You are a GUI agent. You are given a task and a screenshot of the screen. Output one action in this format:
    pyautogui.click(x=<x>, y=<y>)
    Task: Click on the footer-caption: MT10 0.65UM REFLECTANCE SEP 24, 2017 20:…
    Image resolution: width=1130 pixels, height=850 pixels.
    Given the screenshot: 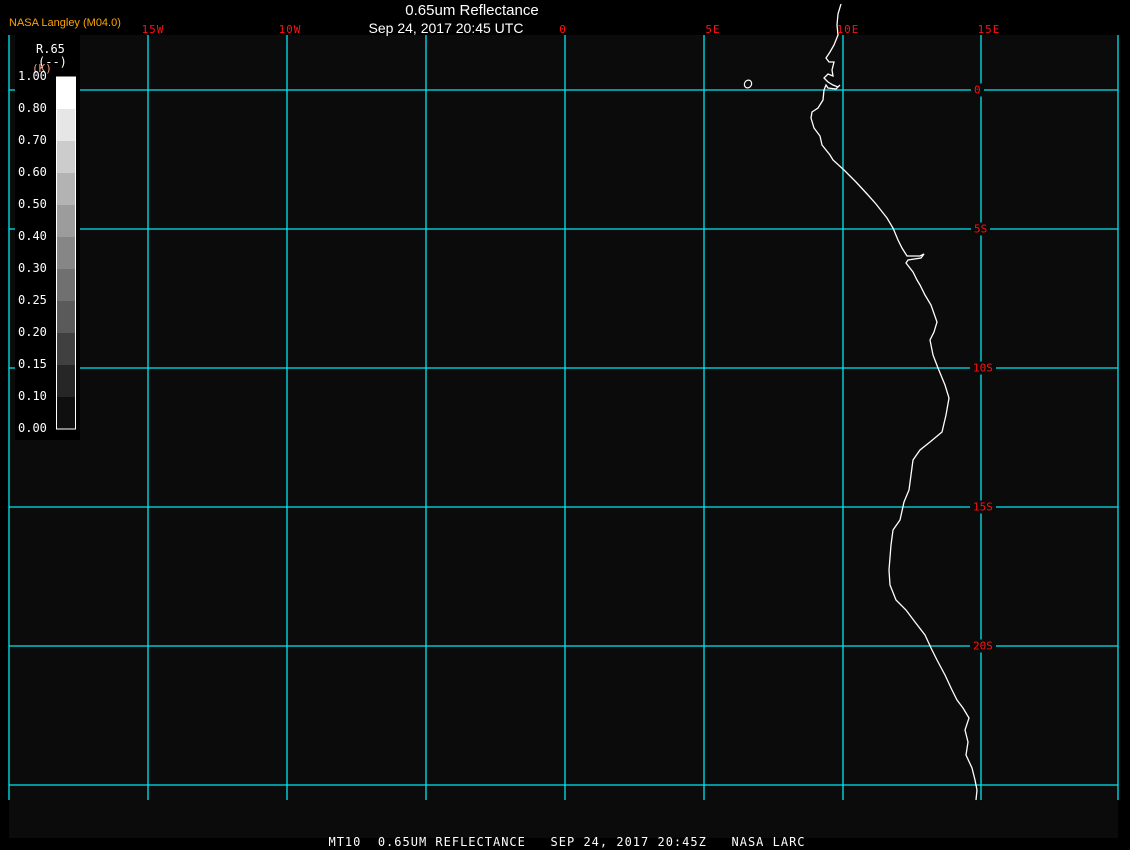 What is the action you would take?
    pyautogui.click(x=567, y=842)
    